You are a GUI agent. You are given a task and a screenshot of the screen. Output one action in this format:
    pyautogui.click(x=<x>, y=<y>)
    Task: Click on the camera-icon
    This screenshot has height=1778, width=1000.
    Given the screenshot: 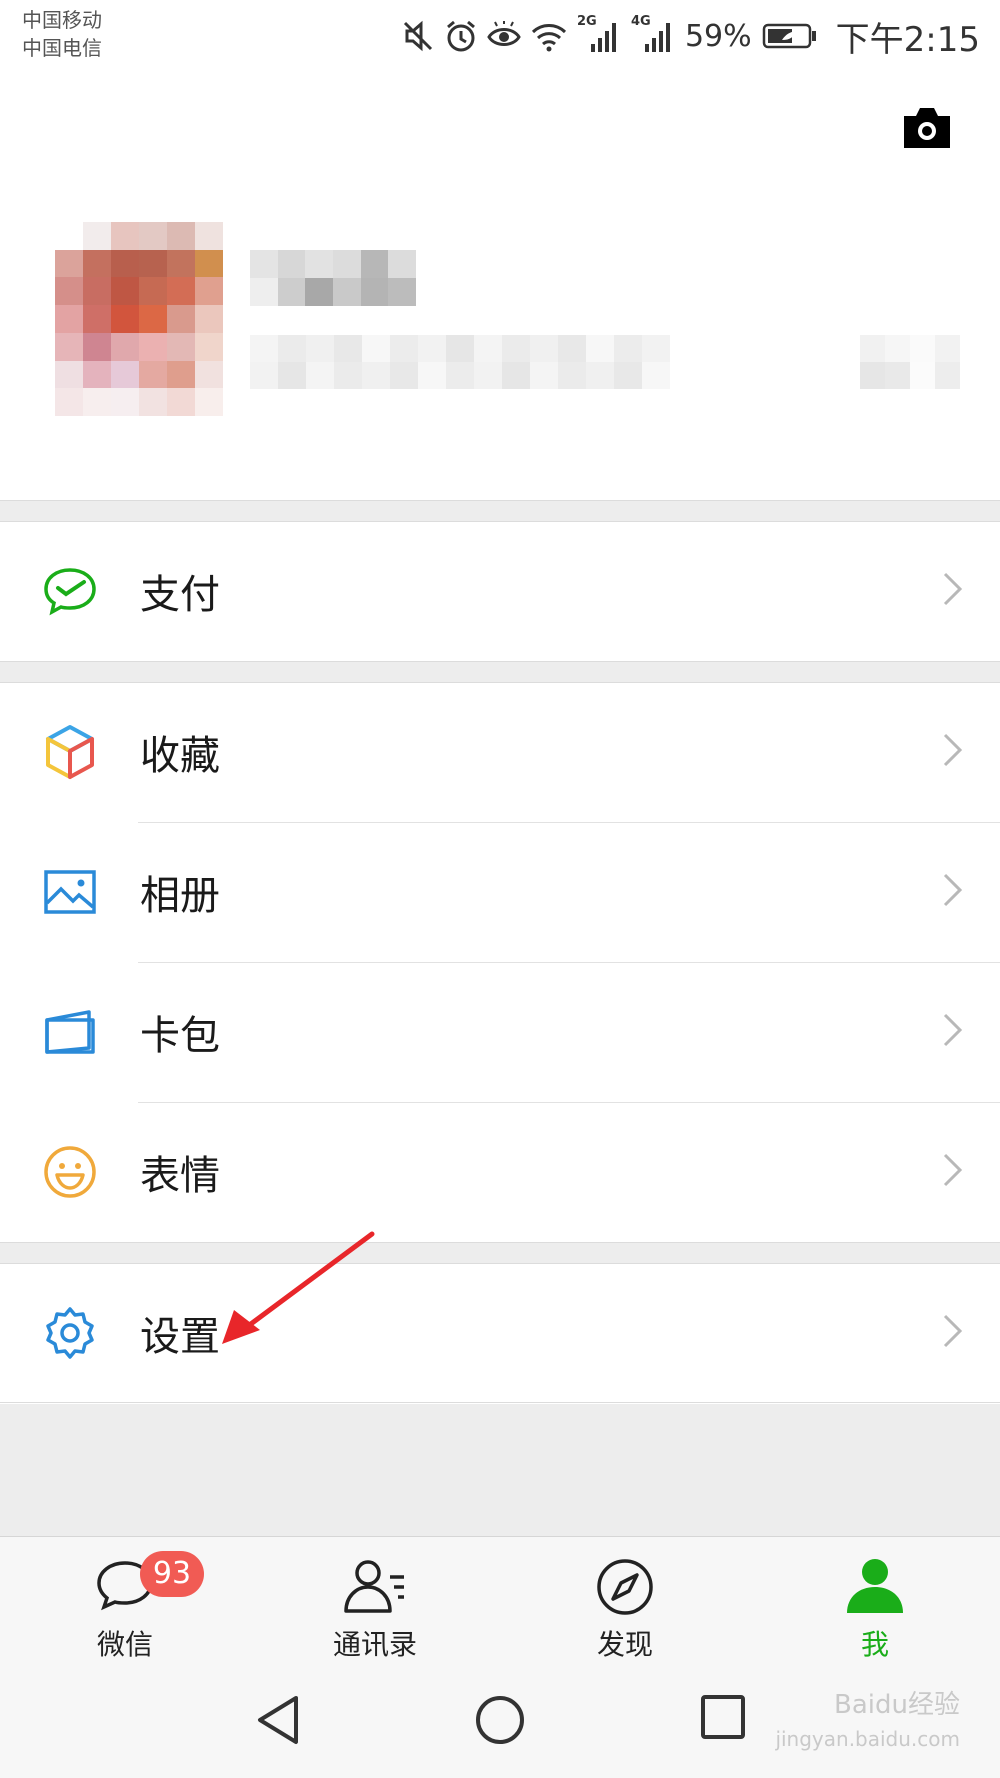 What is the action you would take?
    pyautogui.click(x=927, y=130)
    